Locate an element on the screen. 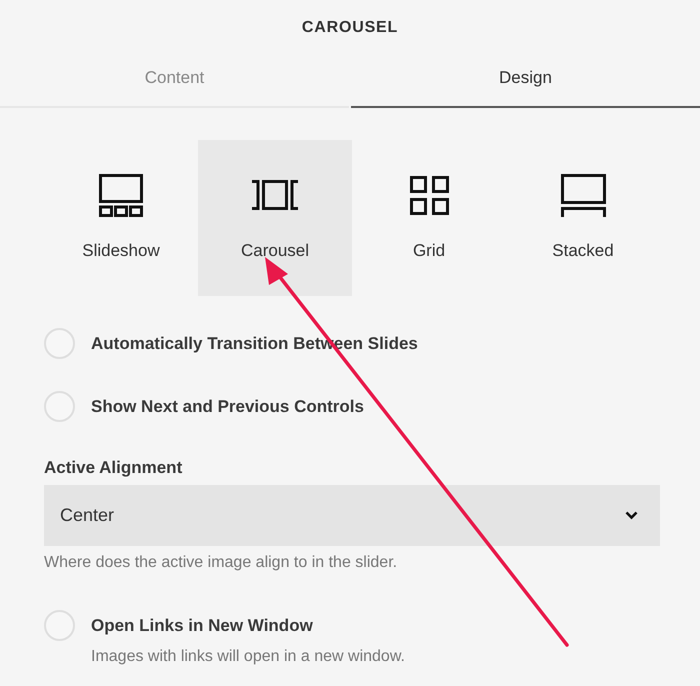 The height and width of the screenshot is (686, 700). grid-layout-icon is located at coordinates (429, 195).